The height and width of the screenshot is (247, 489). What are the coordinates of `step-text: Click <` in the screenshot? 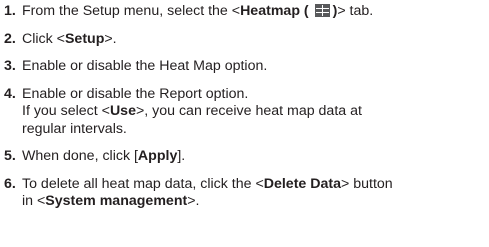 It's located at (43, 38).